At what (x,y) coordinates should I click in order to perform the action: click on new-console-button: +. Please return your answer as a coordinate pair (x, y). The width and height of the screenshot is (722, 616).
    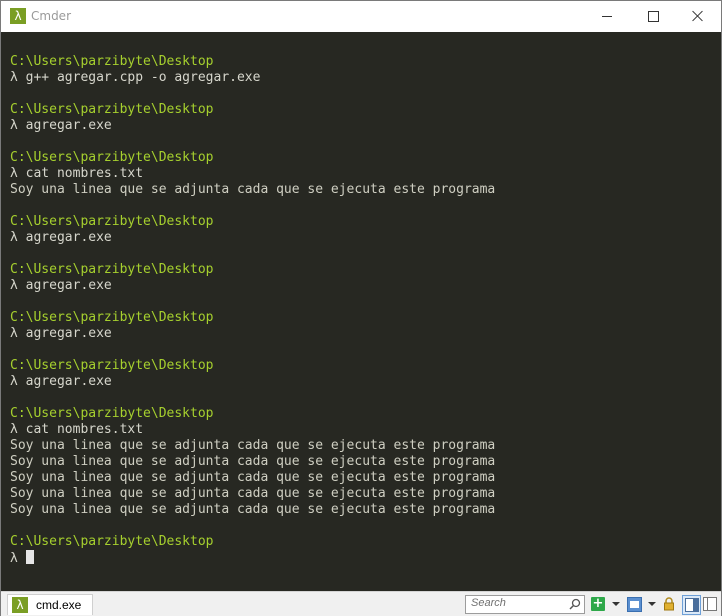
    Looking at the image, I should click on (598, 604).